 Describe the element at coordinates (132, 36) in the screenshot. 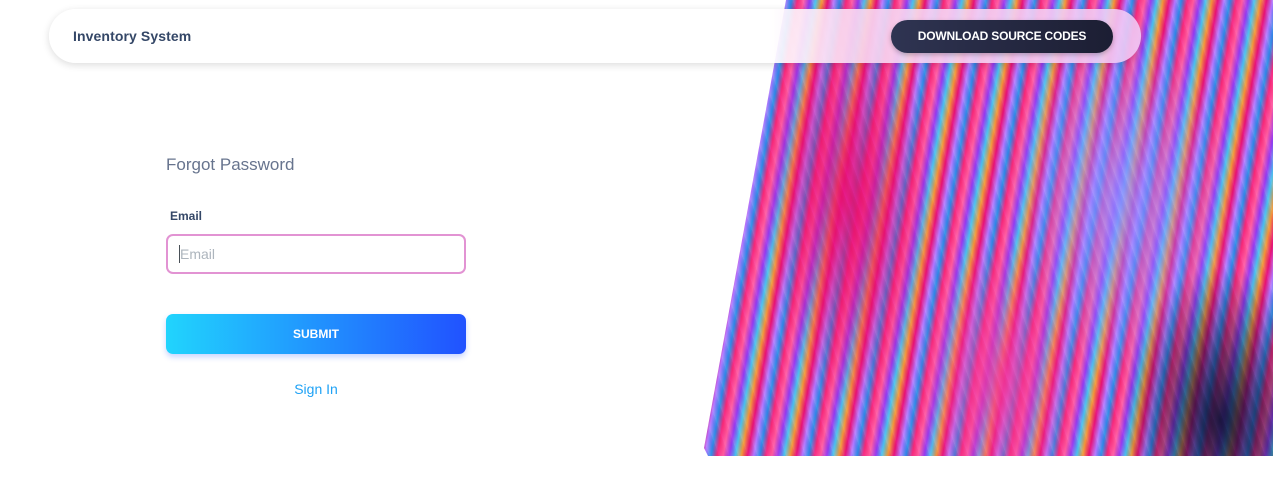

I see `navbar-brand: Inventory System` at that location.